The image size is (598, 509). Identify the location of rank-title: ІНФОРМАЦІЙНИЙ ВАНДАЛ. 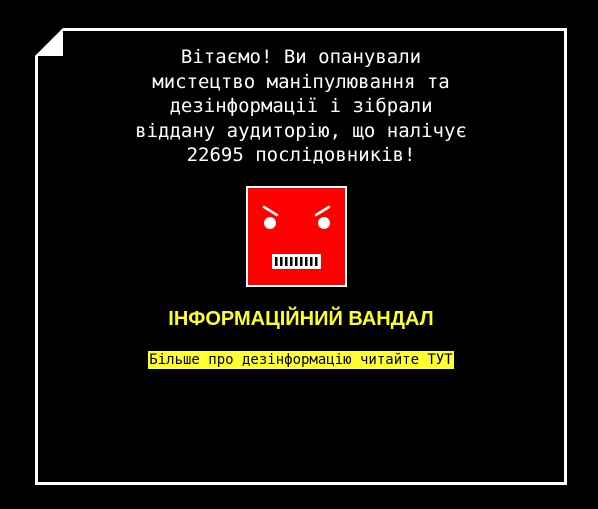
(301, 319).